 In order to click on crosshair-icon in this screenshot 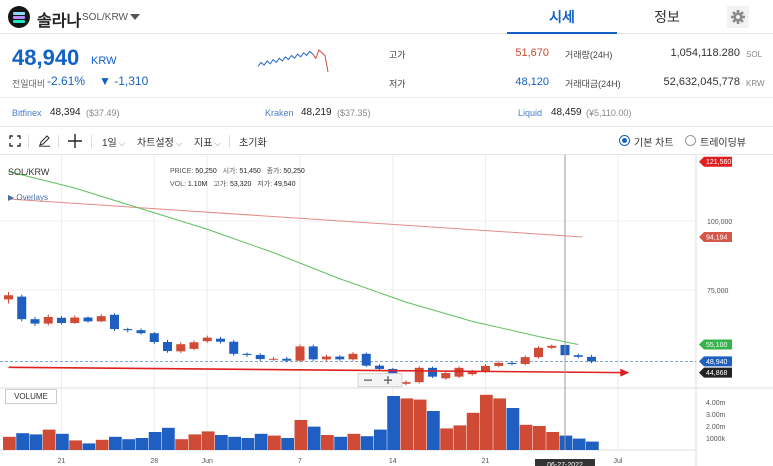, I will do `click(75, 141)`.